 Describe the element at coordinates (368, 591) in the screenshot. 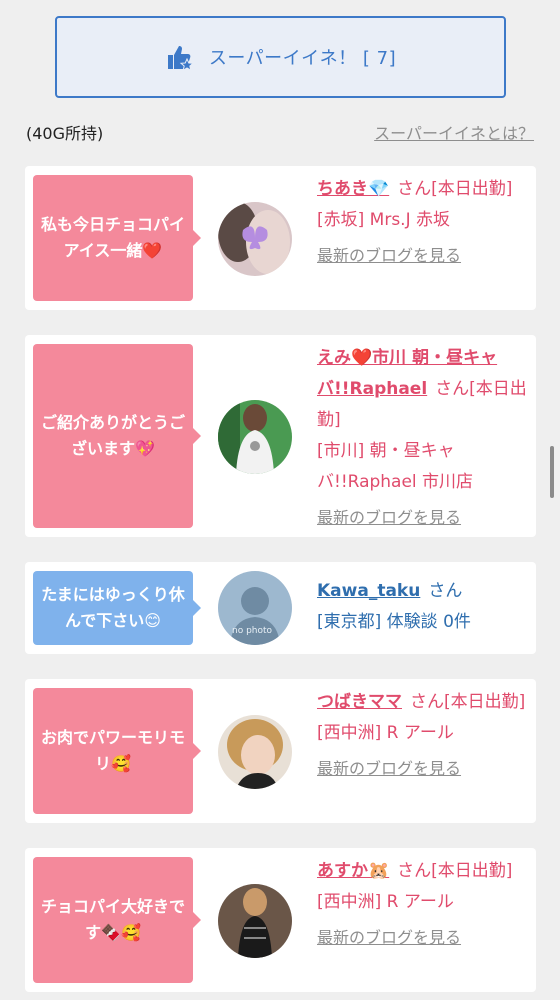

I see `sender-name: Kawa_taku` at that location.